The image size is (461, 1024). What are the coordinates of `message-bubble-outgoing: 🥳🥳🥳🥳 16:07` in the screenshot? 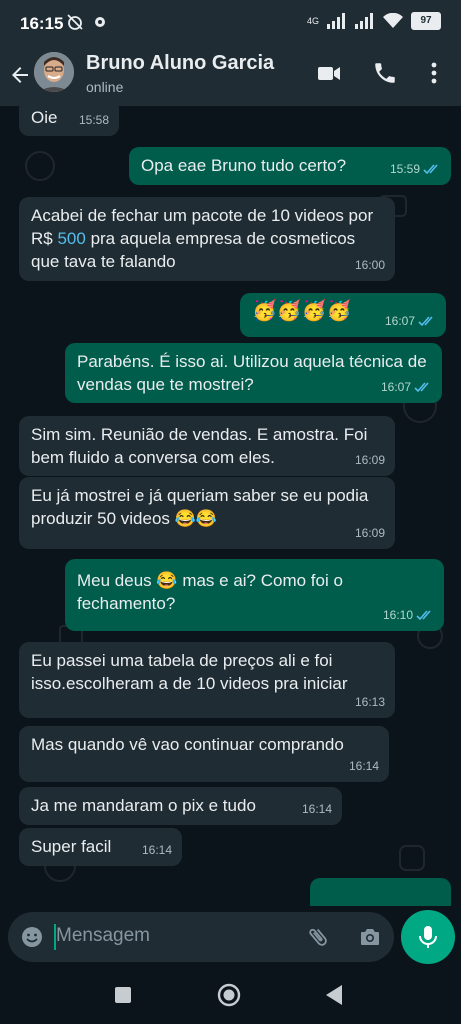 It's located at (343, 315).